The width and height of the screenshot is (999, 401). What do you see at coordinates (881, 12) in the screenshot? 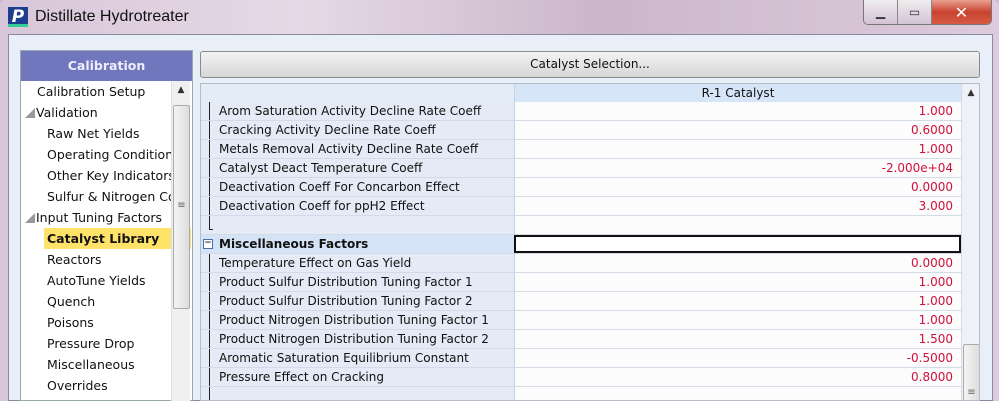
I see `minimize-button: ▁` at bounding box center [881, 12].